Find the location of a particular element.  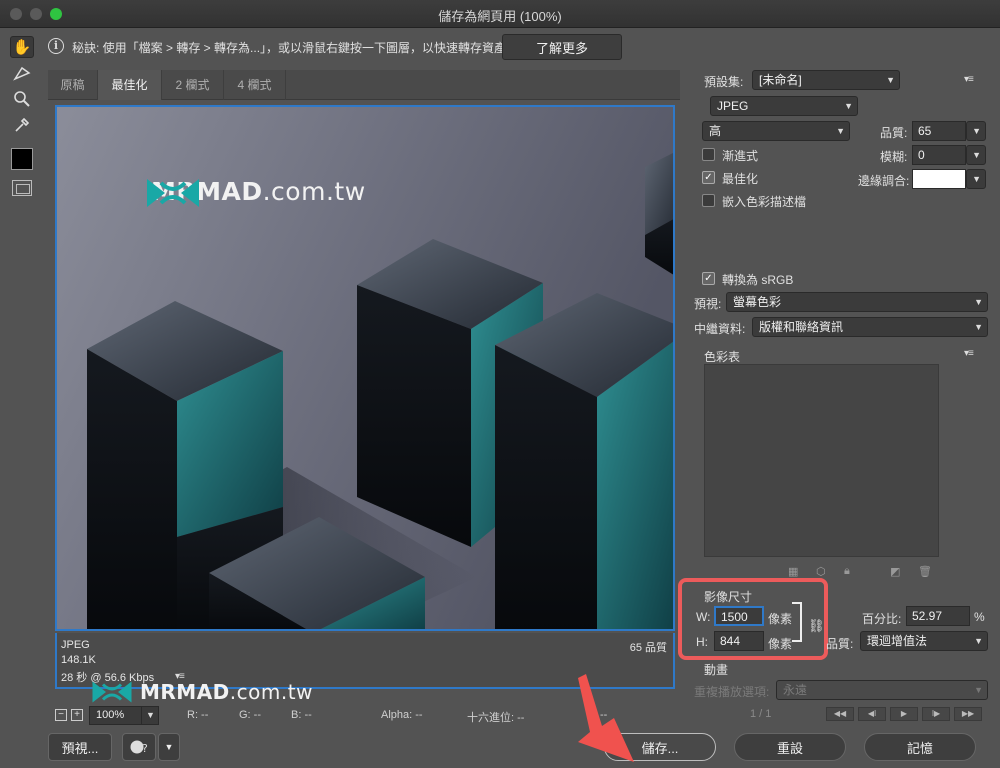

watermark-logo: MRMAD.com.tw is located at coordinates (255, 192).